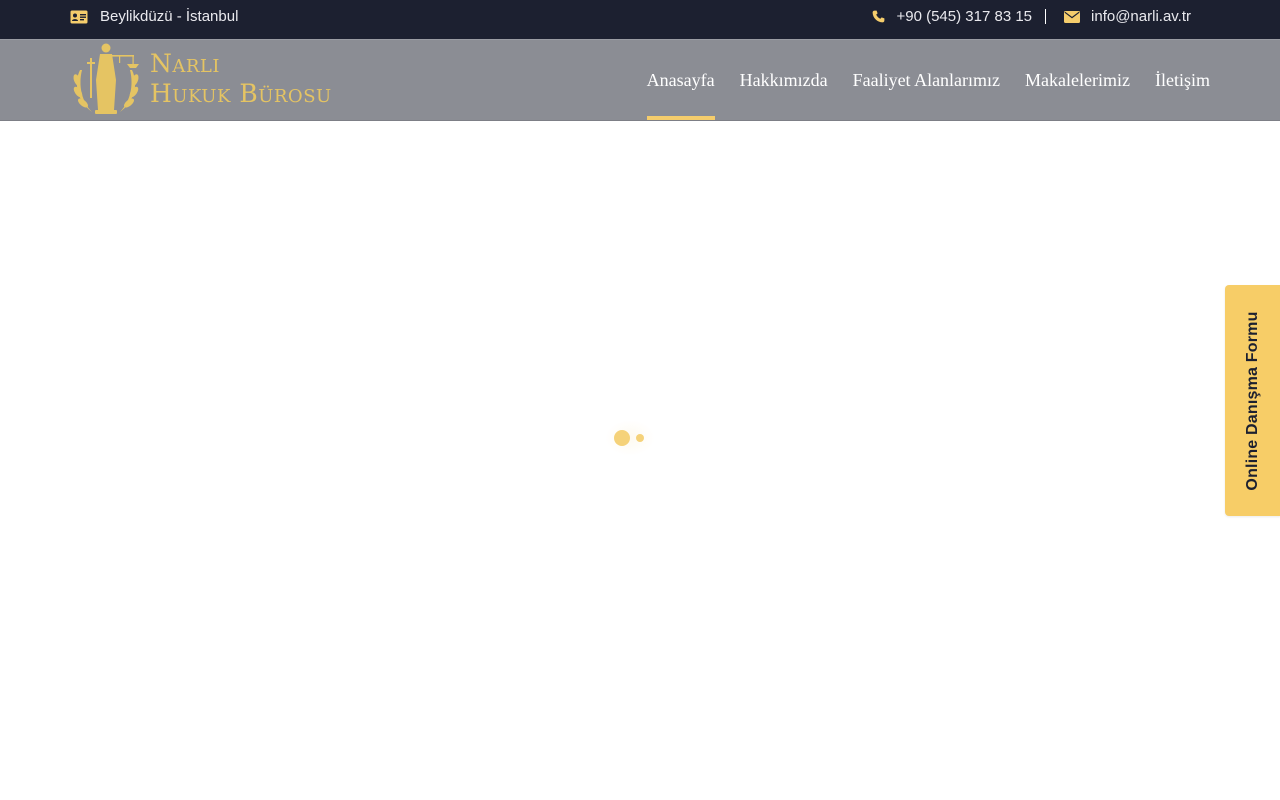  I want to click on site-logo: Narlı Hukuk Bürosu, so click(215, 79).